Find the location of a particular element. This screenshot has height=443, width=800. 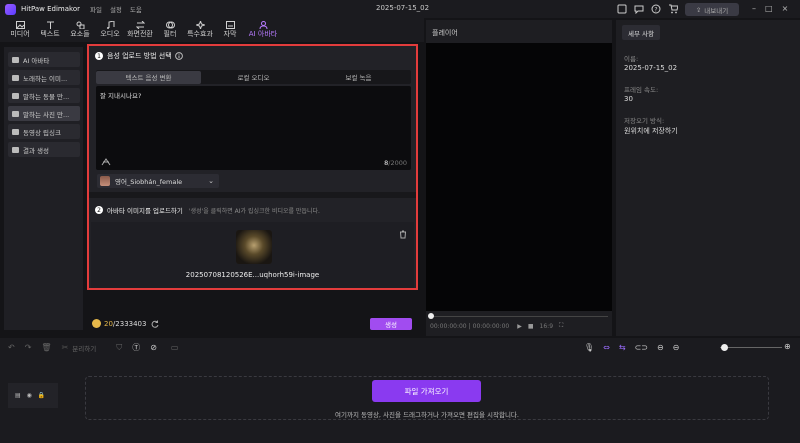

time-total: 00:00:00:00 is located at coordinates (491, 326).